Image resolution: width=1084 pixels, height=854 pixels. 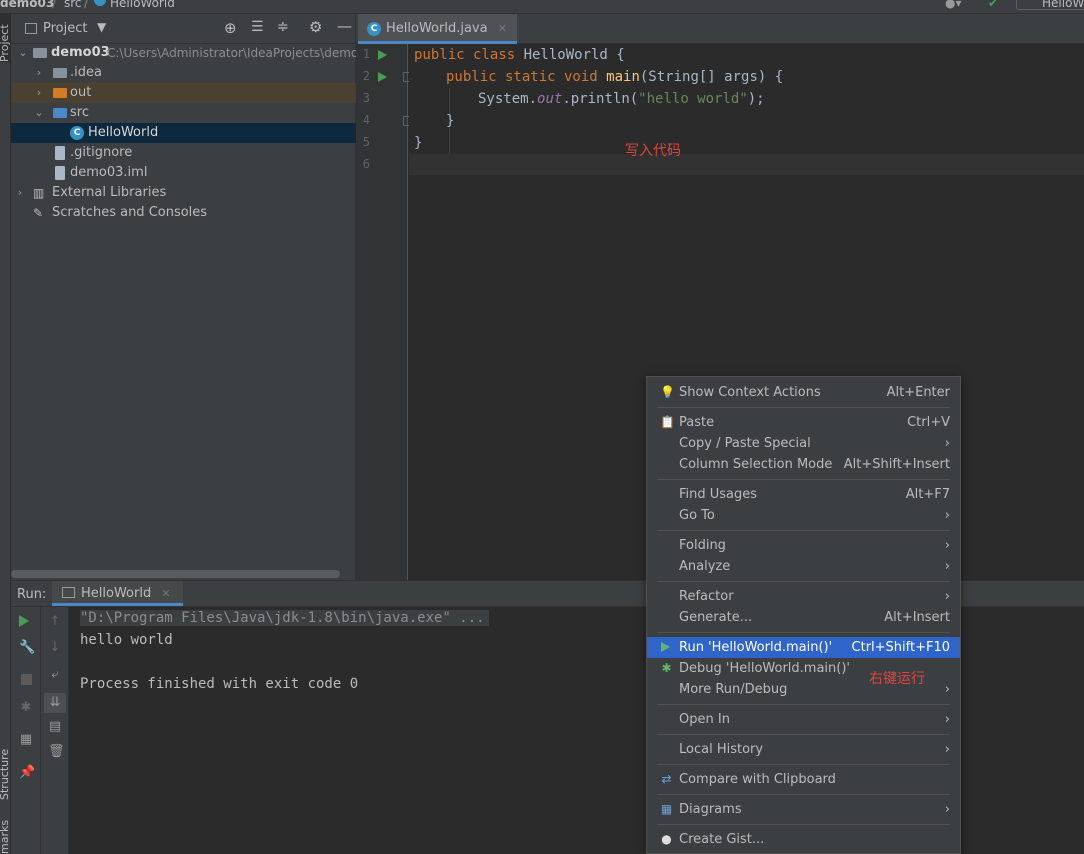 I want to click on minimize-icon: —, so click(x=344, y=26).